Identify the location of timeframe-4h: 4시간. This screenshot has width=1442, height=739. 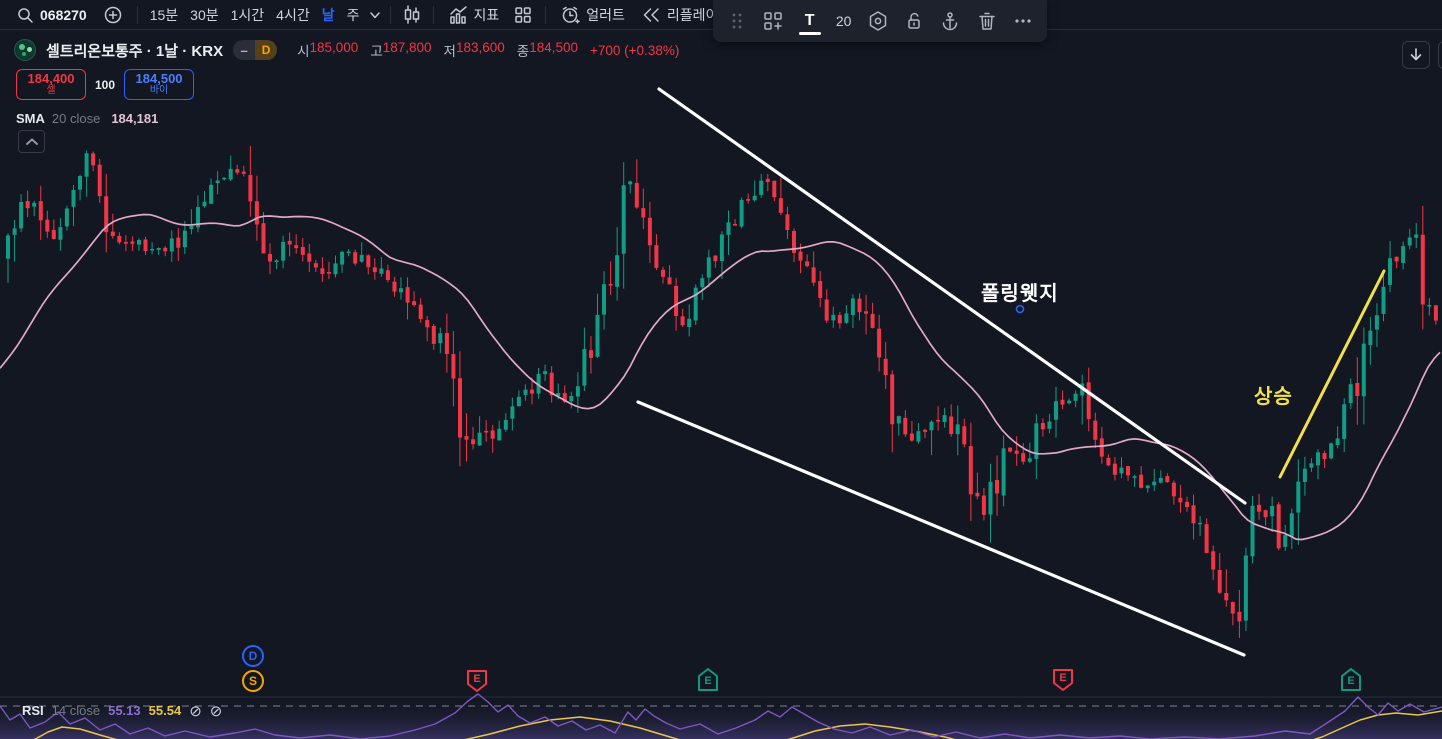
(293, 15).